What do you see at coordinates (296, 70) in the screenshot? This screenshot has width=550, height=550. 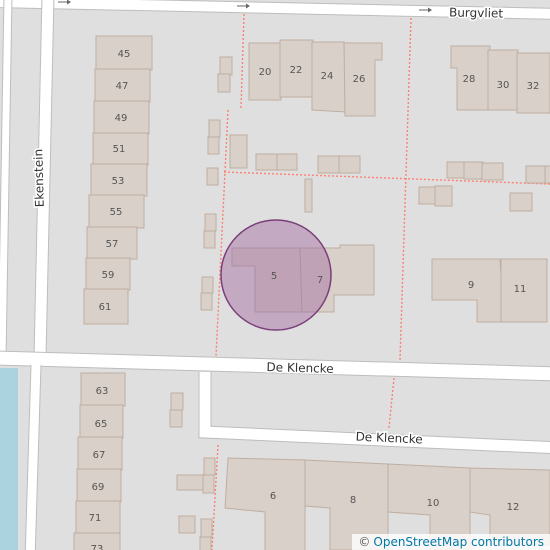 I see `house-number: 22` at bounding box center [296, 70].